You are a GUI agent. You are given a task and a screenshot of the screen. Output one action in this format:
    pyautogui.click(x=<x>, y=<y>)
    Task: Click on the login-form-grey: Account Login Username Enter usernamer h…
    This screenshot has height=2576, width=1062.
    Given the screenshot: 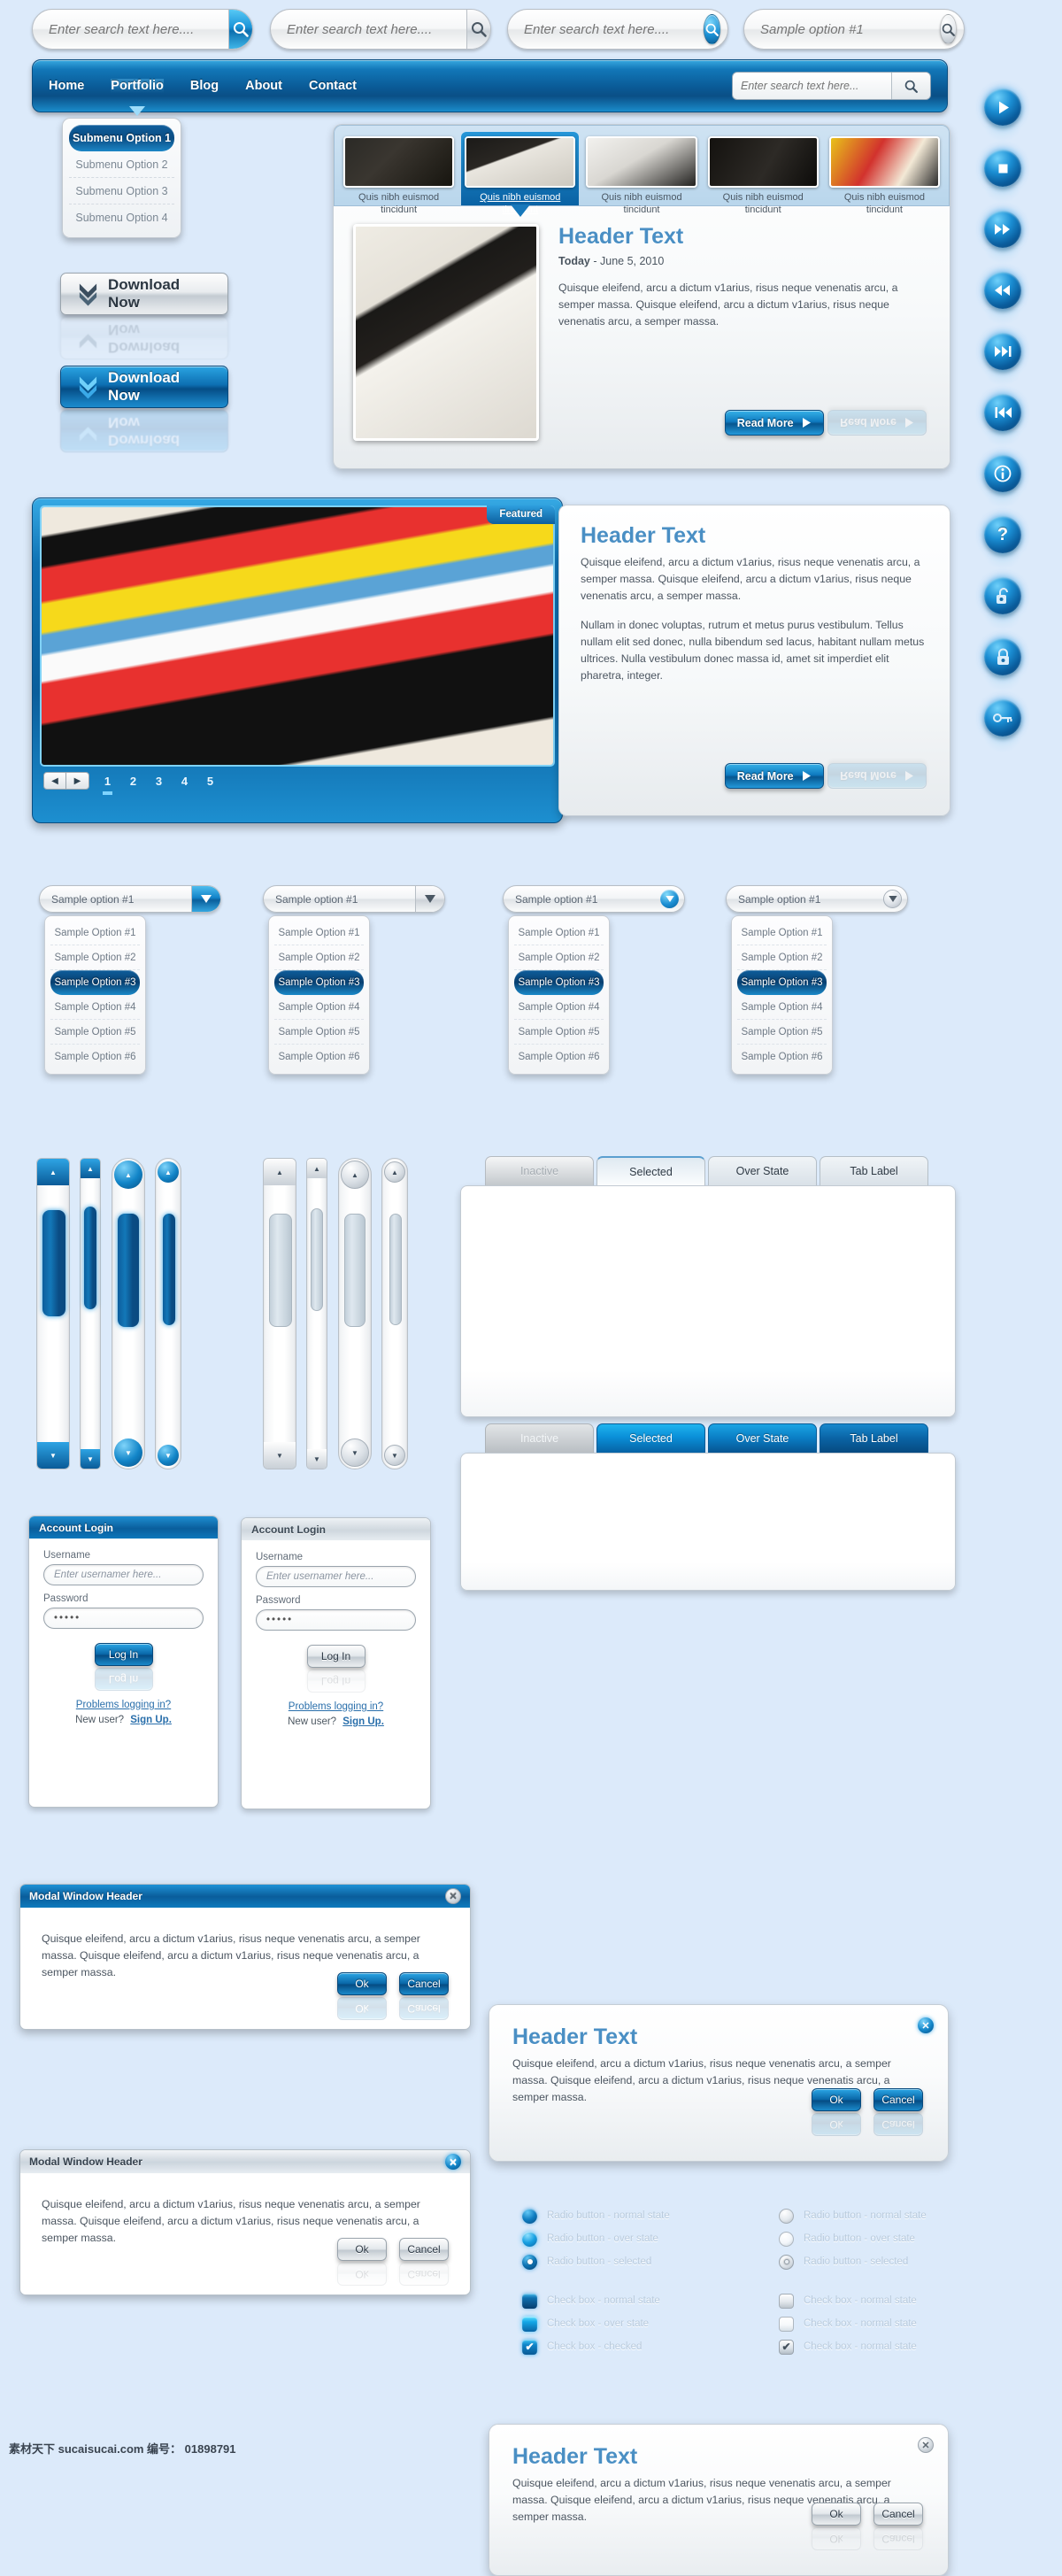 What is the action you would take?
    pyautogui.click(x=336, y=1663)
    